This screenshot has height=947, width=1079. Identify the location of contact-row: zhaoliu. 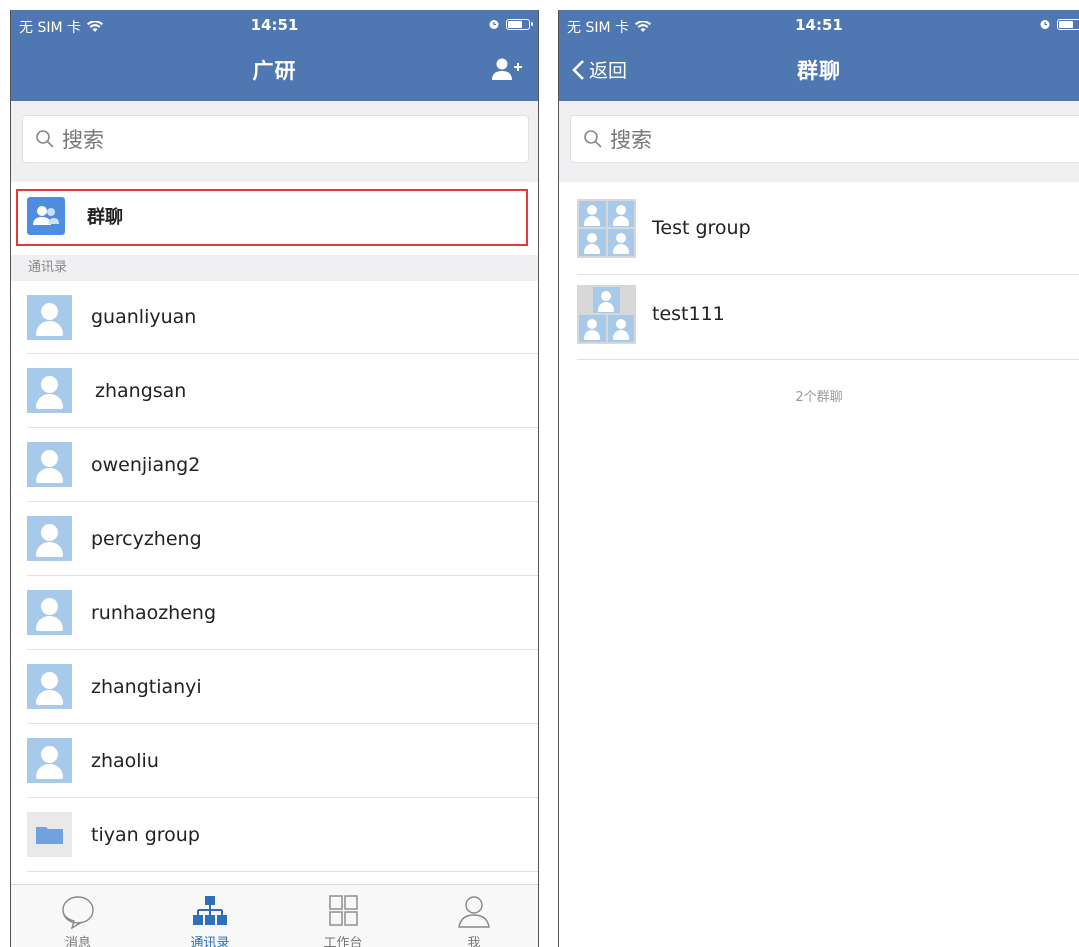
(274, 760).